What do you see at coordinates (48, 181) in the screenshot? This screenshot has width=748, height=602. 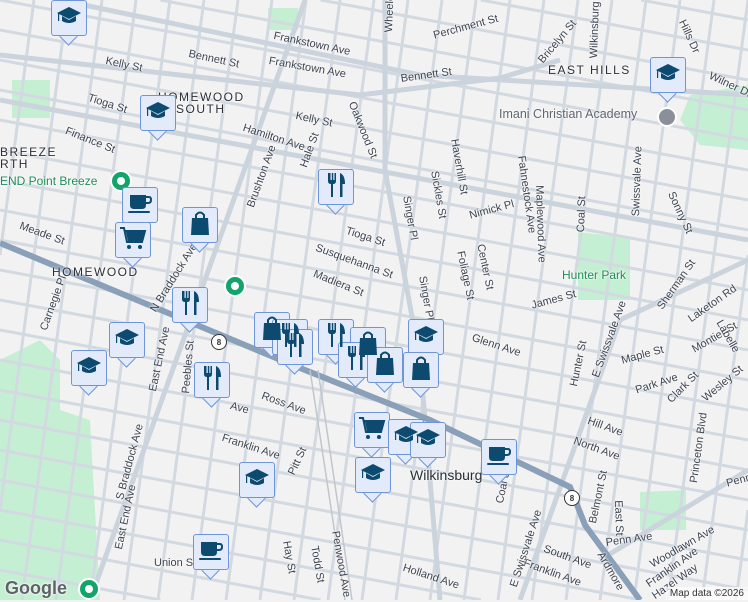 I see `place-label: END Point Breeze` at bounding box center [48, 181].